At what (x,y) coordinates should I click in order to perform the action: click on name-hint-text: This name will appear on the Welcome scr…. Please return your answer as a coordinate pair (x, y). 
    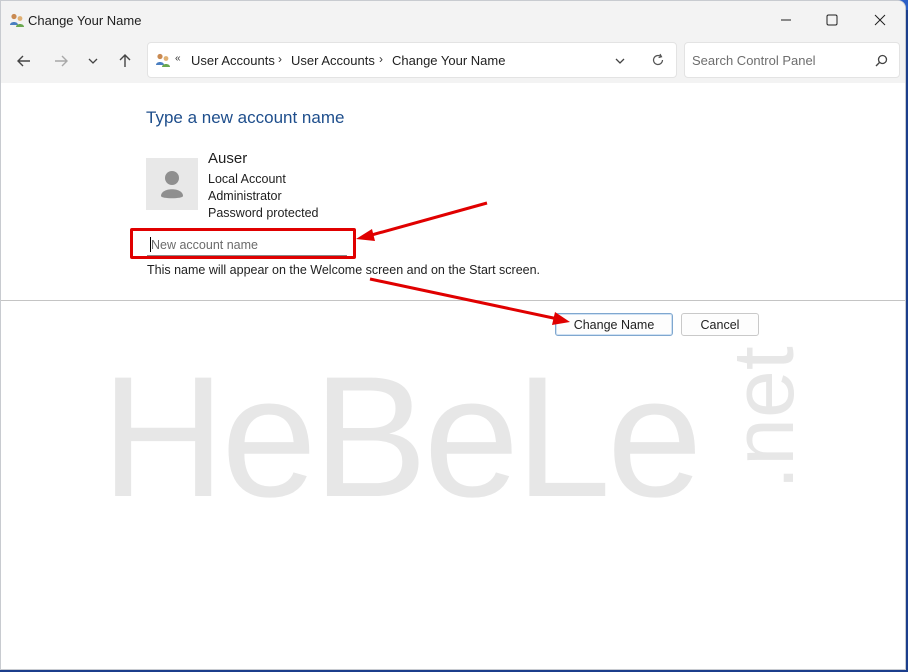
    Looking at the image, I should click on (344, 270).